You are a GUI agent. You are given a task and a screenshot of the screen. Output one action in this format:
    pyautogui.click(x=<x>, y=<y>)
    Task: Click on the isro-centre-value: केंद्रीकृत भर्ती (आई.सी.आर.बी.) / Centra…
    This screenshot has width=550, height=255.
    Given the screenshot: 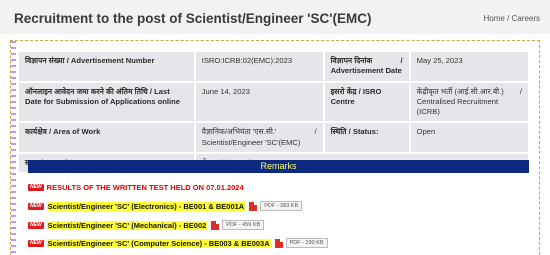 What is the action you would take?
    pyautogui.click(x=469, y=102)
    